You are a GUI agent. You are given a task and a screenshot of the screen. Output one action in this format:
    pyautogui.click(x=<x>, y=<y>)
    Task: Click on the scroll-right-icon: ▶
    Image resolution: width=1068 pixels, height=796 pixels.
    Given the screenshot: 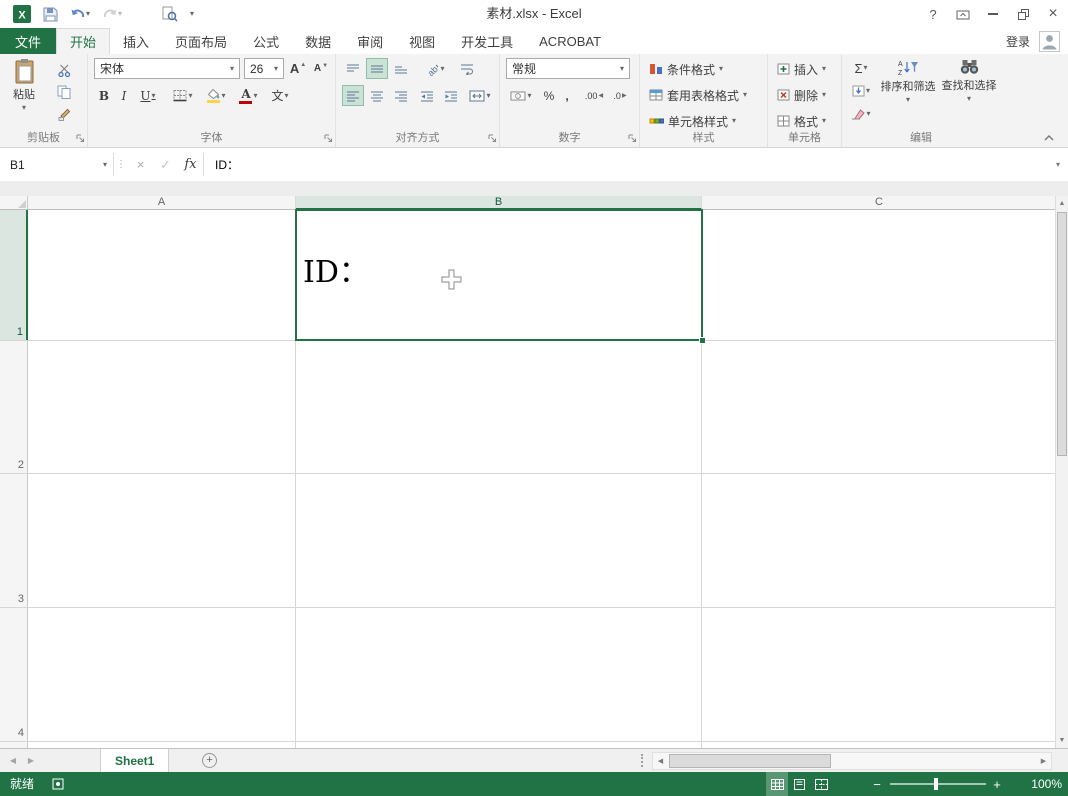 What is the action you would take?
    pyautogui.click(x=1043, y=761)
    